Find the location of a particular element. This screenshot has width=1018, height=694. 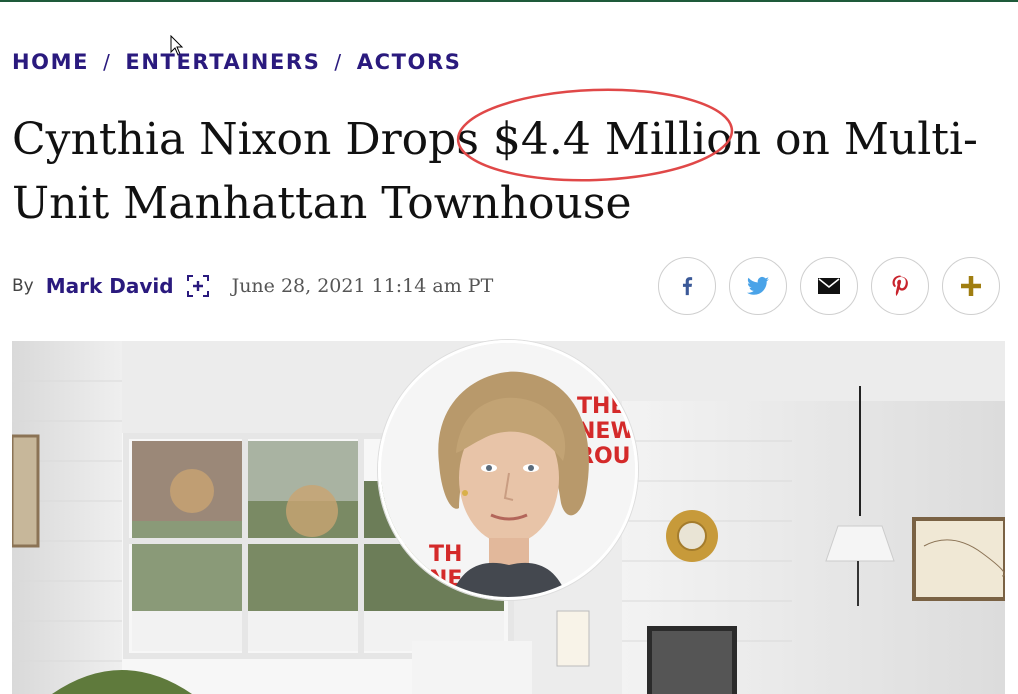

title-highlight: $4.4 Million is located at coordinates (627, 139).